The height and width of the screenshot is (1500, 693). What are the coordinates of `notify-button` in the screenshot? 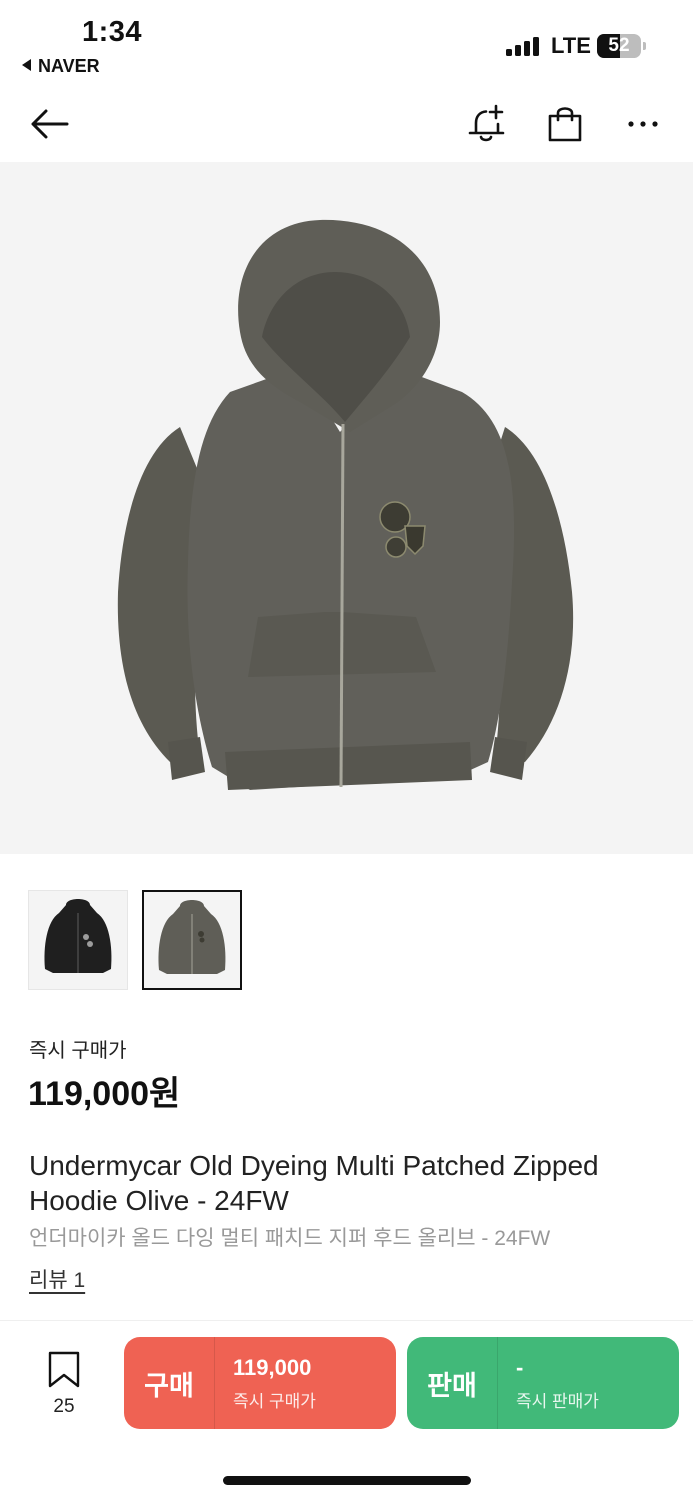 It's located at (487, 124).